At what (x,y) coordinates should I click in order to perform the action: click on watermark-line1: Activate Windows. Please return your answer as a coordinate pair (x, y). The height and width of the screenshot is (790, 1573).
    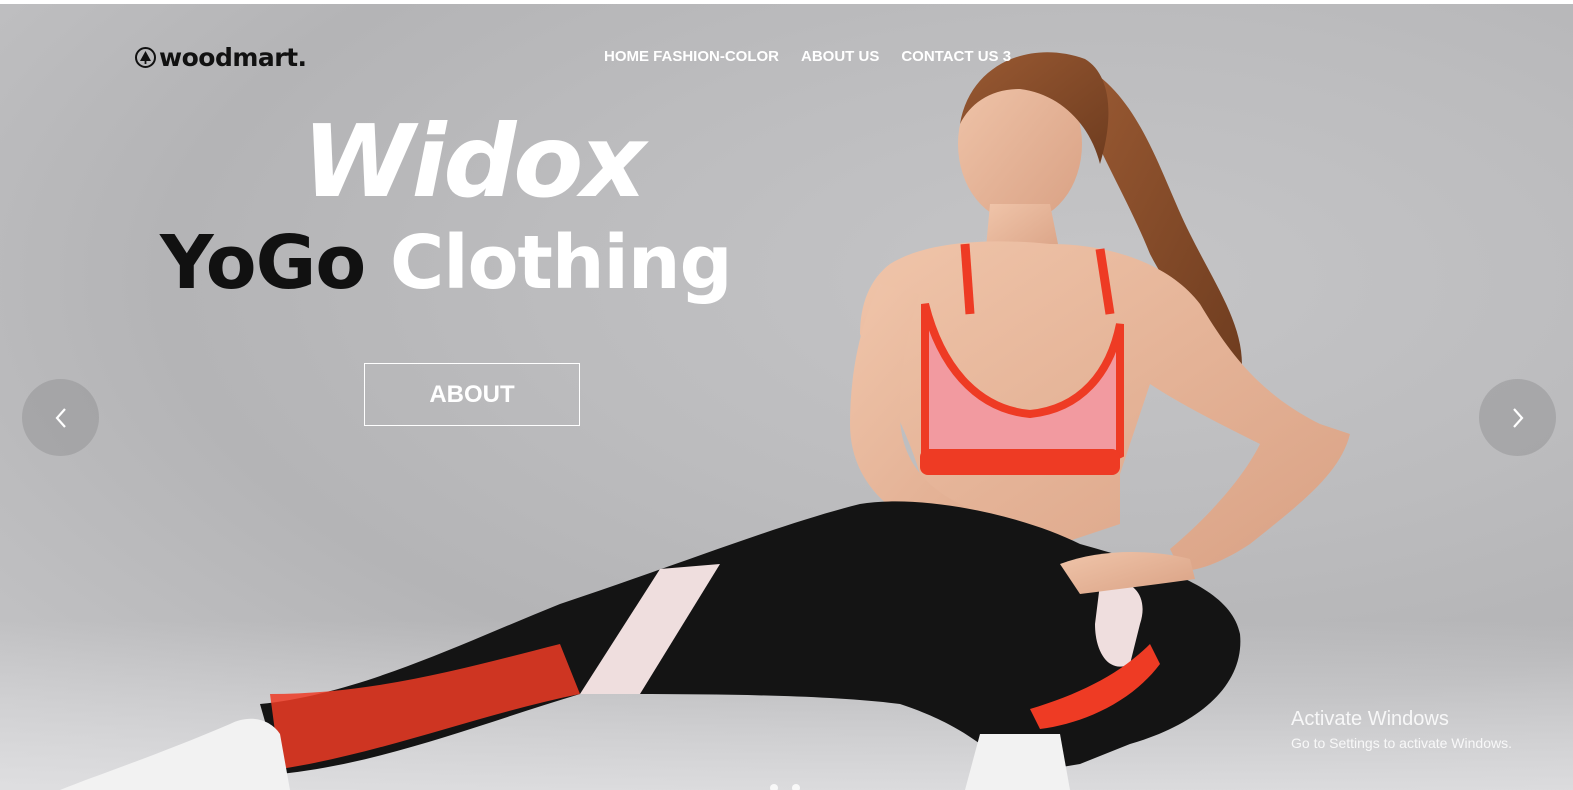
    Looking at the image, I should click on (1370, 719).